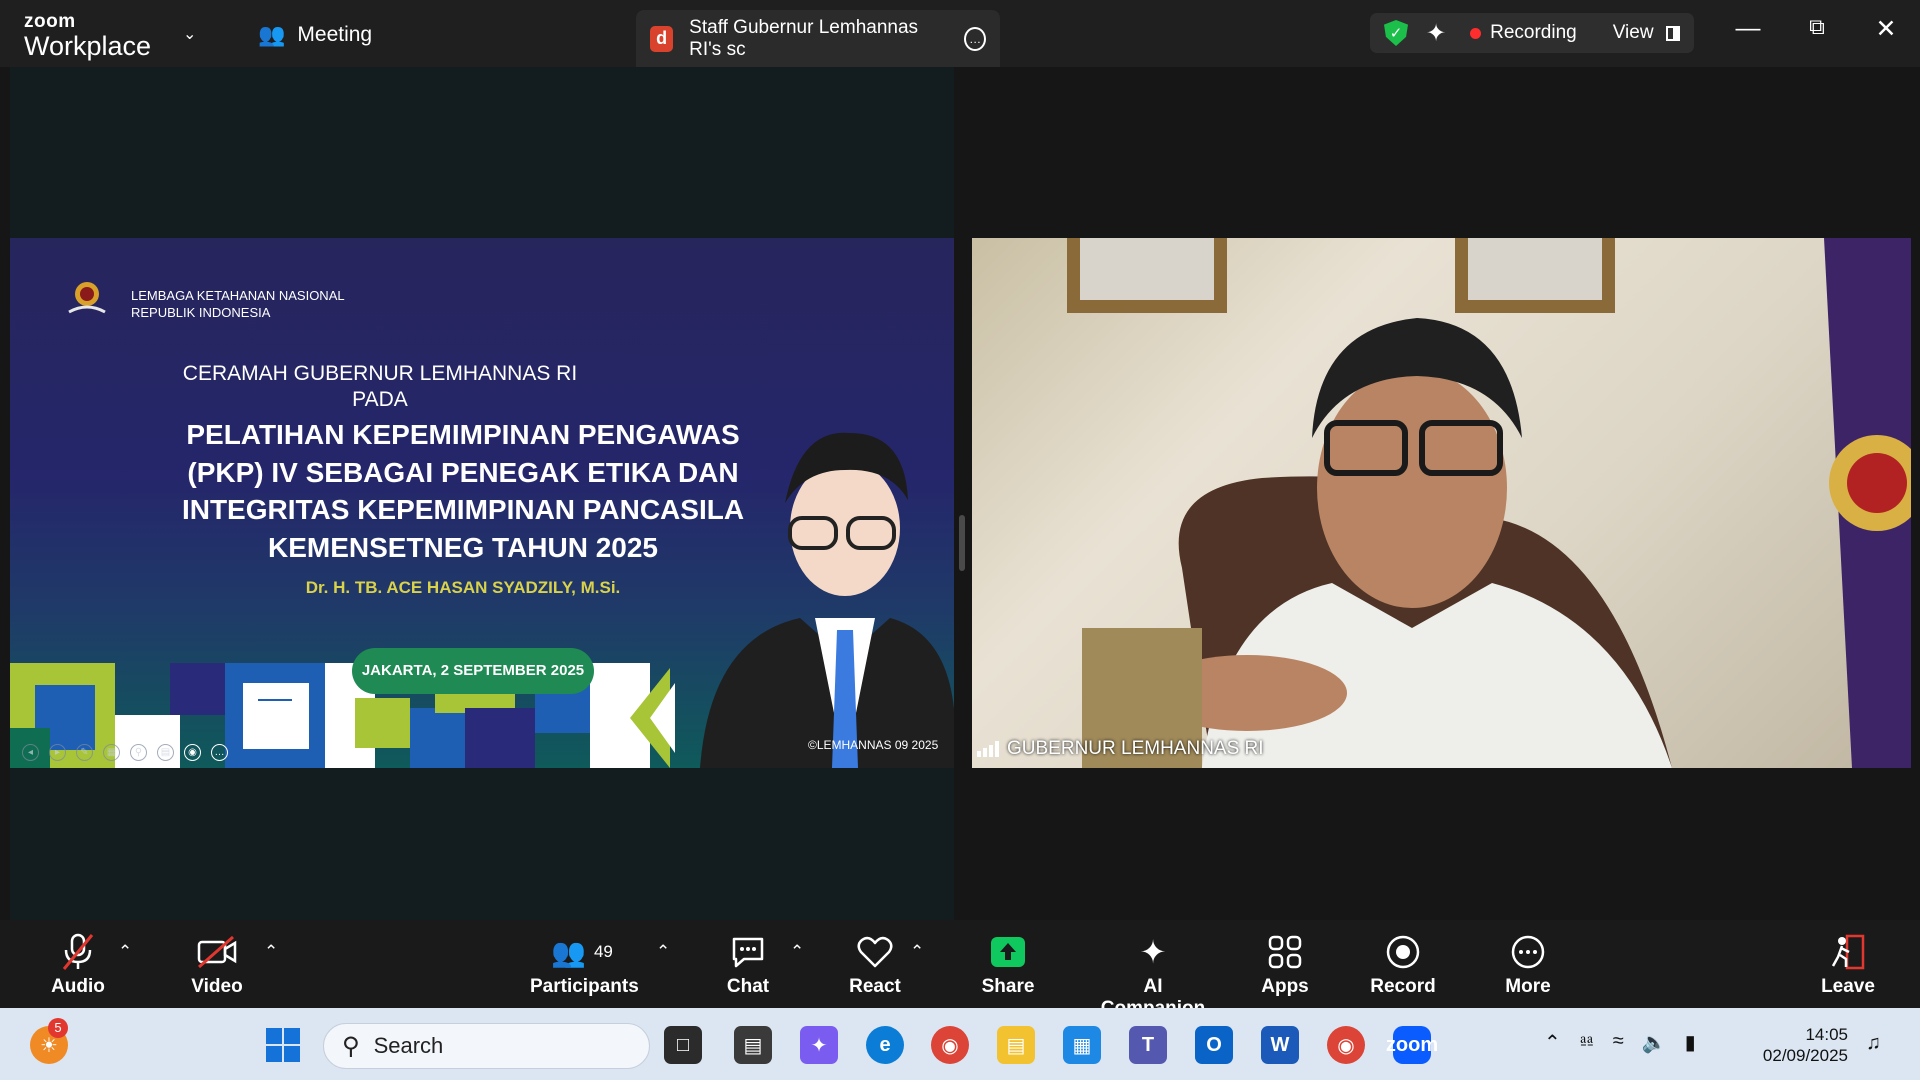  I want to click on ai-companion-icon: ✦, so click(1153, 952).